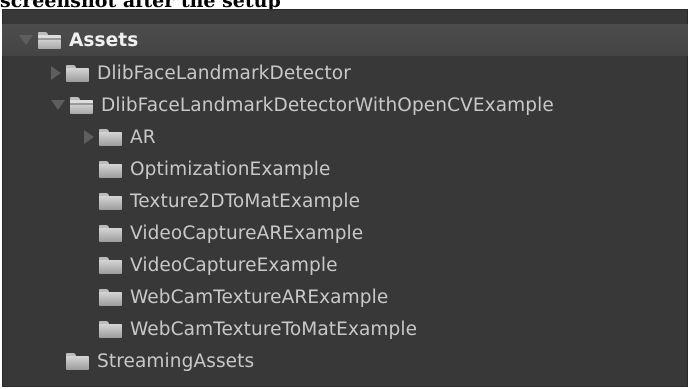 Image resolution: width=691 pixels, height=389 pixels. I want to click on tree-item-webcamtexturetomatexample: WebCamTextureToMatExample, so click(345, 329).